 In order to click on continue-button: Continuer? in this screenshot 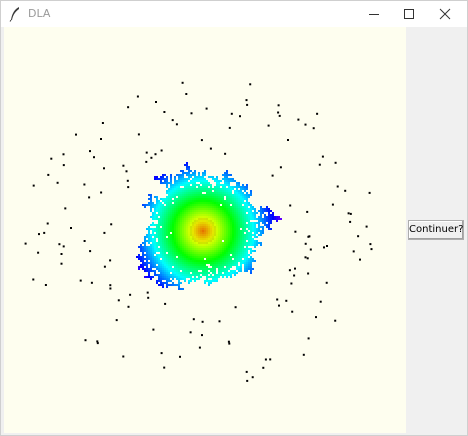, I will do `click(436, 230)`.